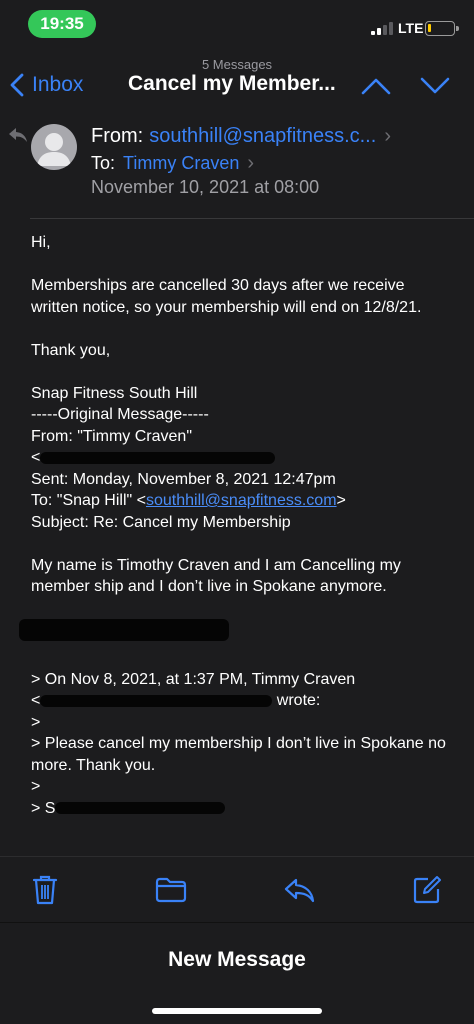  What do you see at coordinates (58, 84) in the screenshot?
I see `back-label: Inbox` at bounding box center [58, 84].